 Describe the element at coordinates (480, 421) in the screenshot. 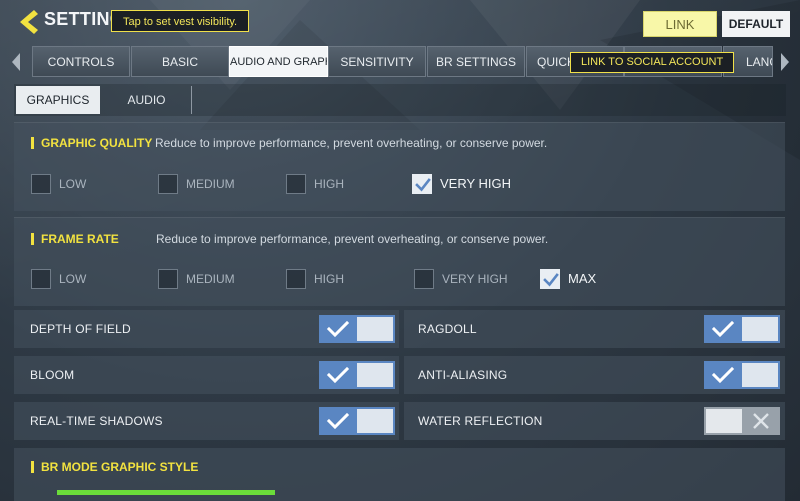

I see `toggle-label: WATER REFLECTION` at that location.